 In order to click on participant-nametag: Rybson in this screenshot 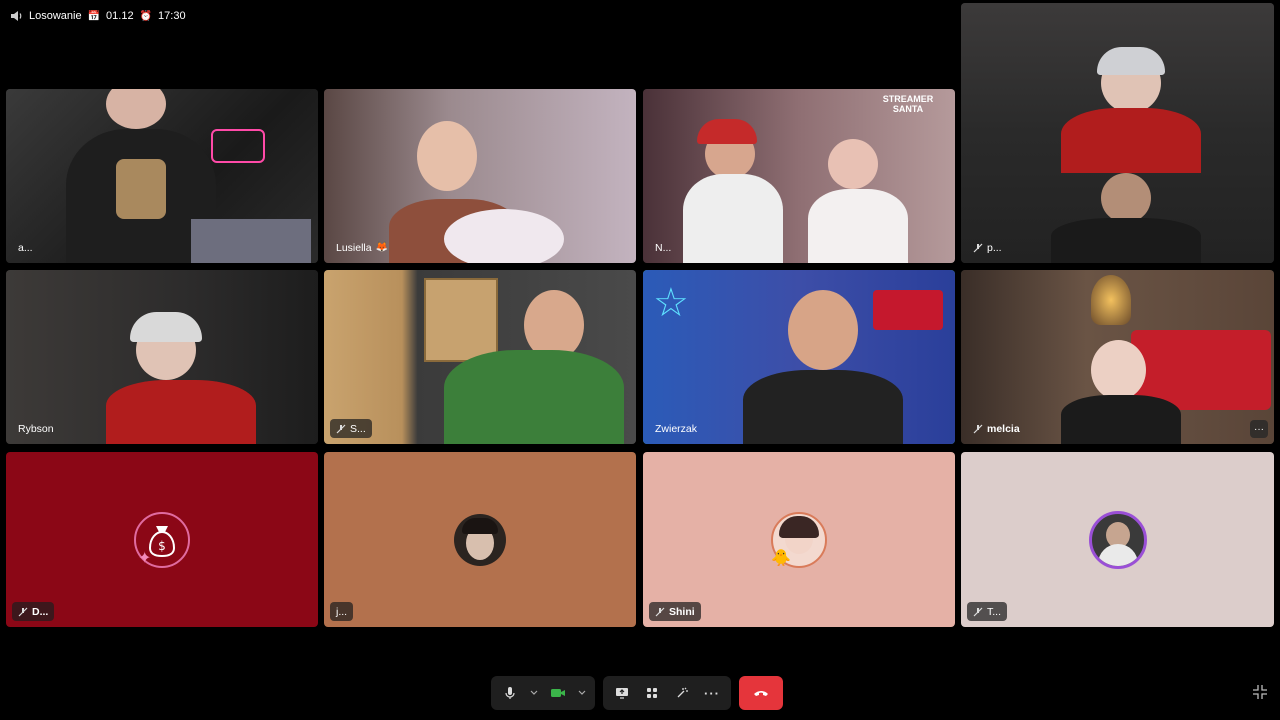, I will do `click(36, 428)`.